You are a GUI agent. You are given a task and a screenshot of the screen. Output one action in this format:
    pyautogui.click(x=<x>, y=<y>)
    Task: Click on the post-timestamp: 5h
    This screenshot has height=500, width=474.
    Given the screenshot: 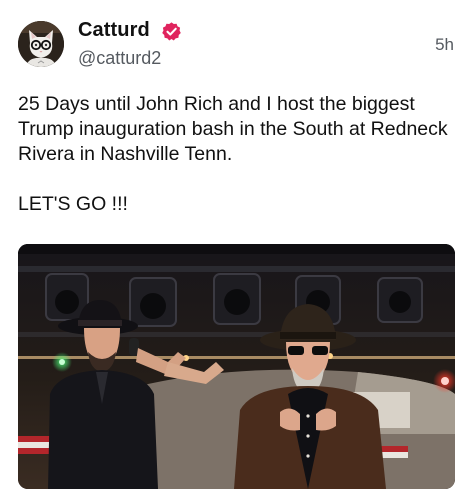 What is the action you would take?
    pyautogui.click(x=444, y=45)
    